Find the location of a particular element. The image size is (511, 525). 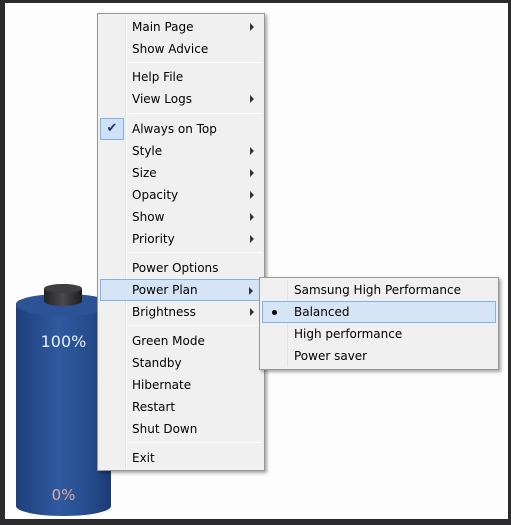

menu-item-shut-down: Shut Down is located at coordinates (181, 429).